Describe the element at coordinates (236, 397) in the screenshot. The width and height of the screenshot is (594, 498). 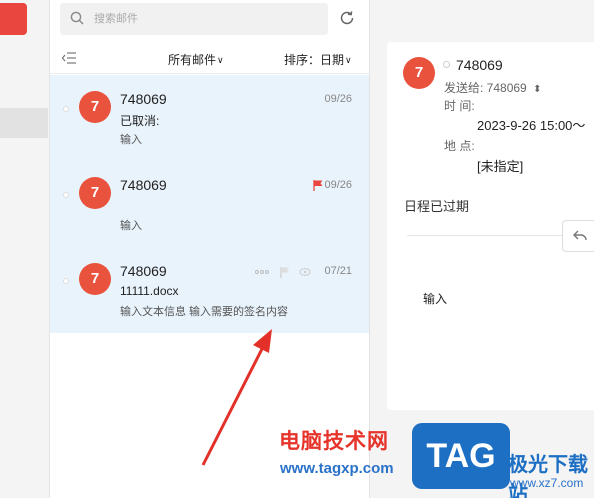
I see `annotation-arrow` at that location.